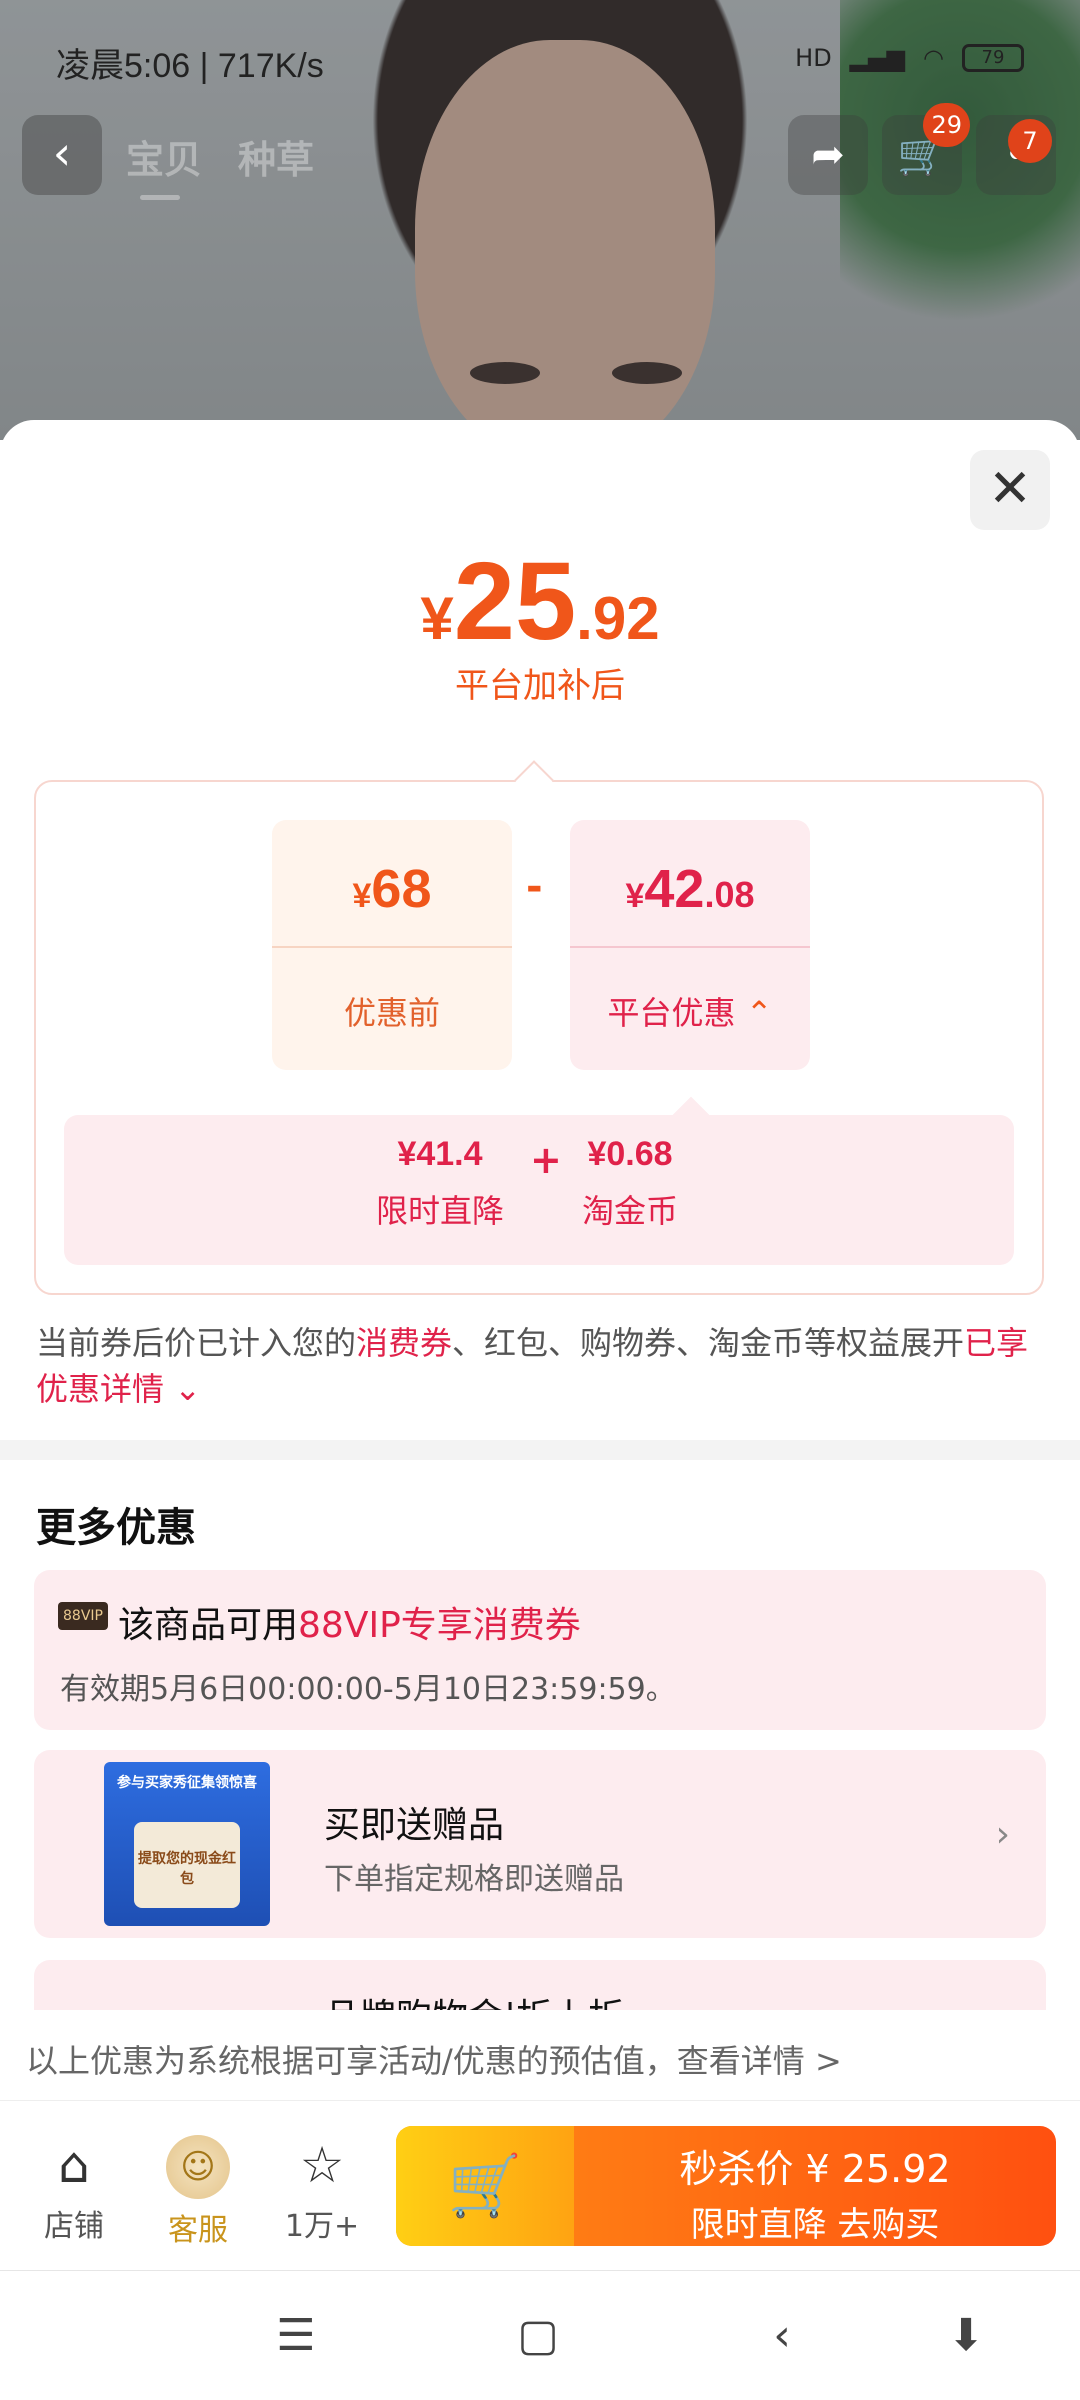 The image size is (1080, 2400). I want to click on platform-discount-label-text: 平台优惠, so click(671, 1013).